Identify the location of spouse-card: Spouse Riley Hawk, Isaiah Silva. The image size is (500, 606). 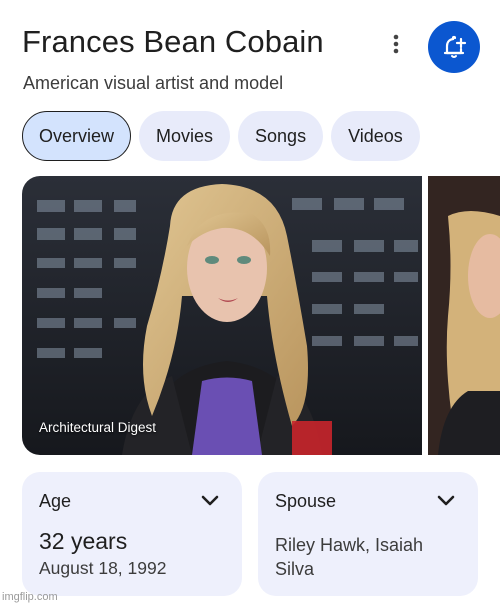
(368, 534).